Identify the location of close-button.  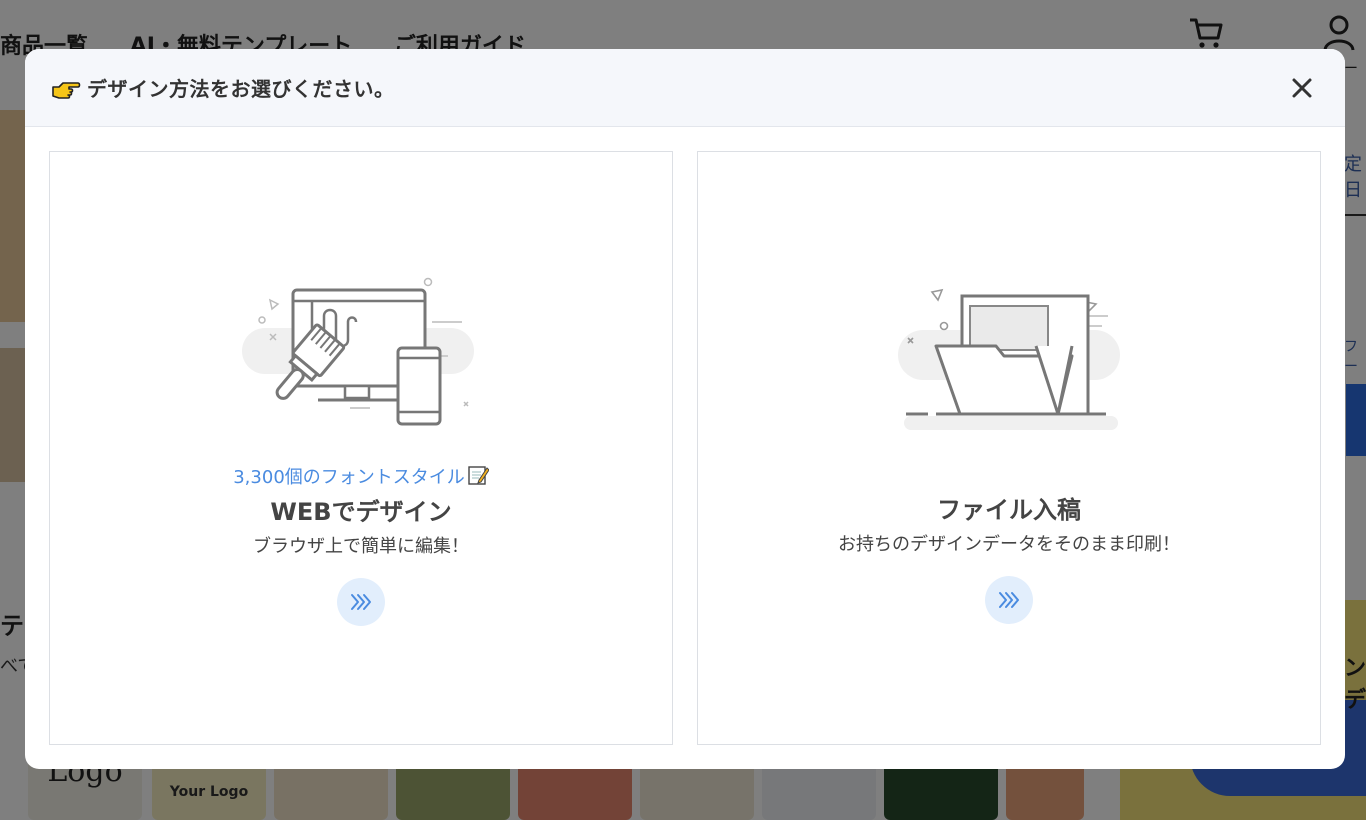
(1302, 88).